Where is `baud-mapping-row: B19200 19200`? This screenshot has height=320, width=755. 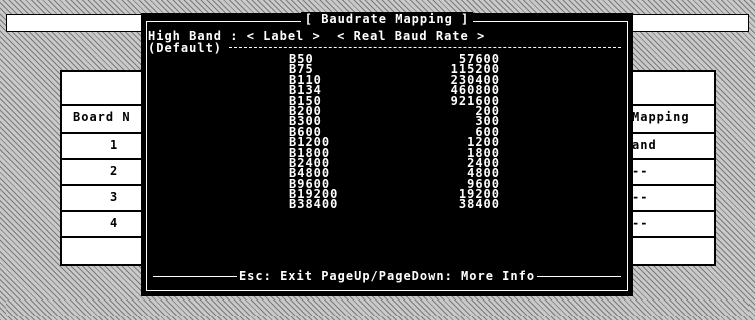 baud-mapping-row: B19200 19200 is located at coordinates (387, 194).